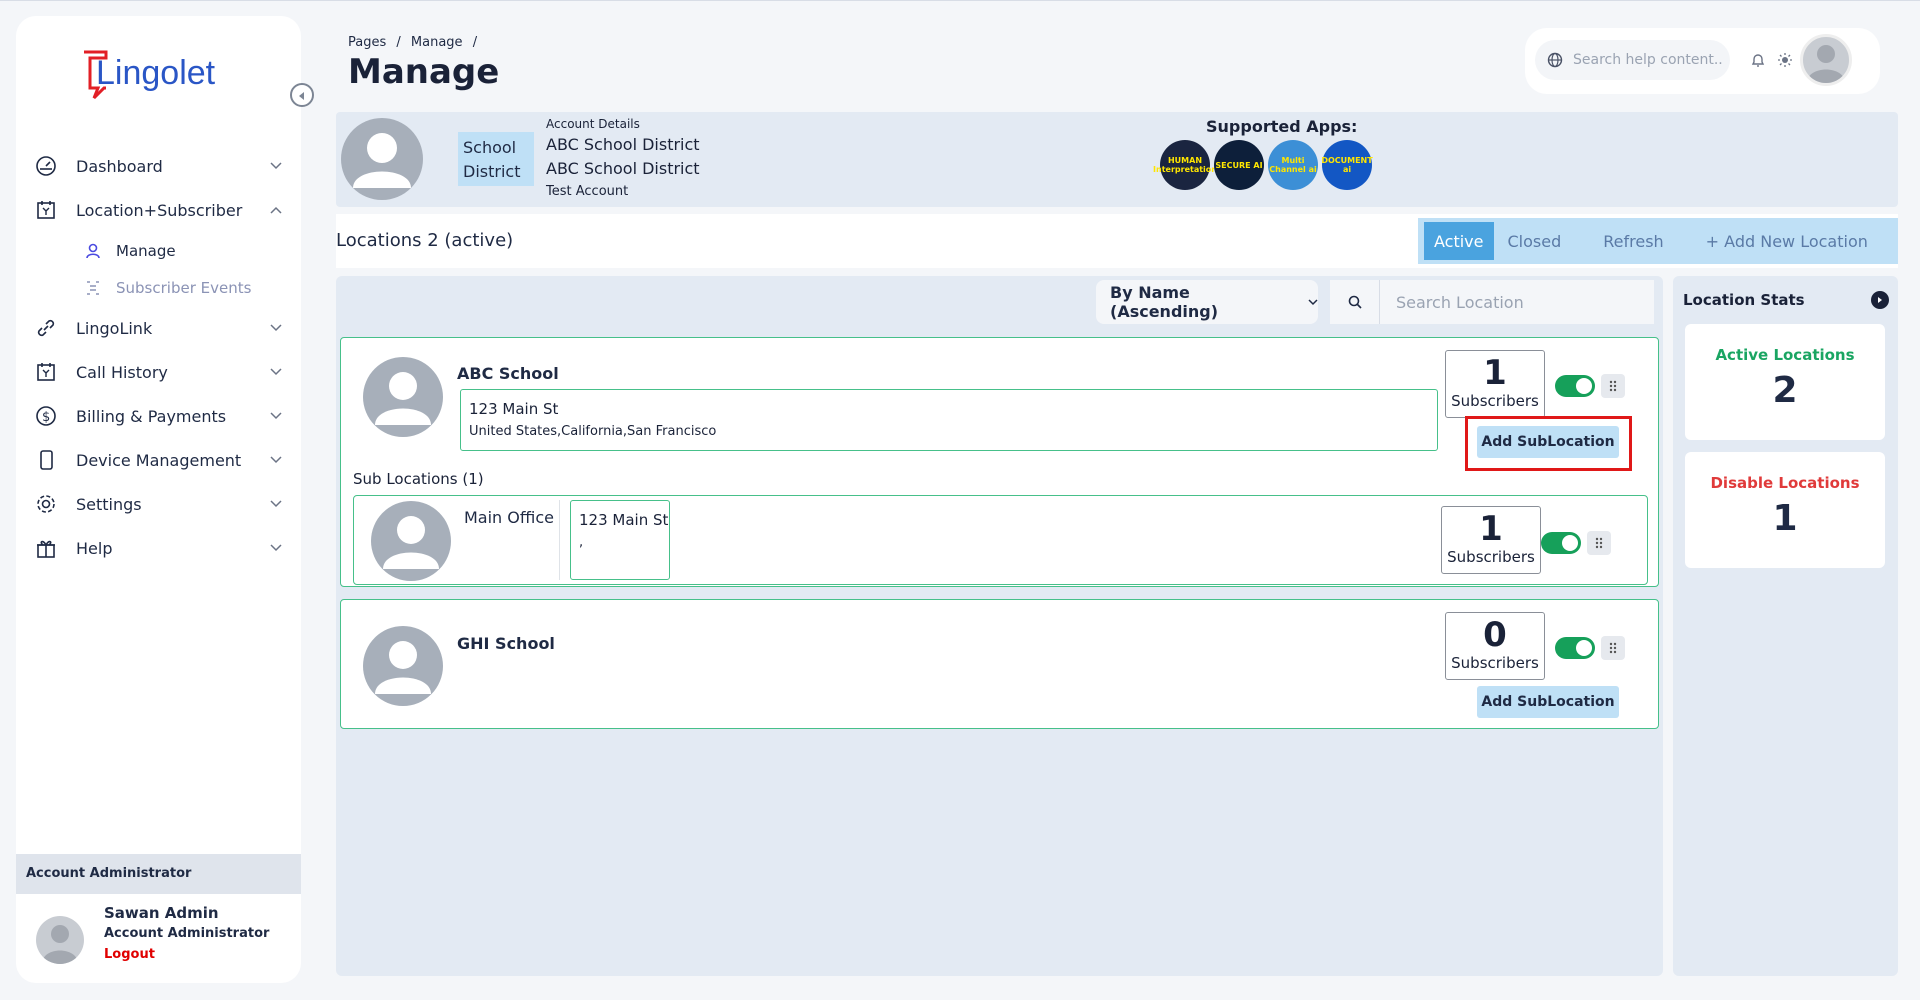 The width and height of the screenshot is (1920, 1000). I want to click on account-note: Test Account, so click(587, 191).